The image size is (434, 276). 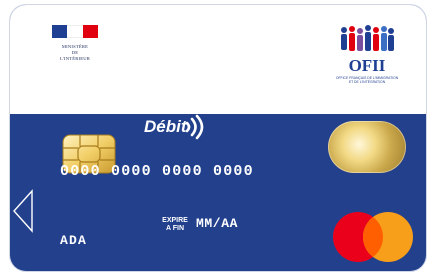 What do you see at coordinates (367, 38) in the screenshot?
I see `people-figures-icon` at bounding box center [367, 38].